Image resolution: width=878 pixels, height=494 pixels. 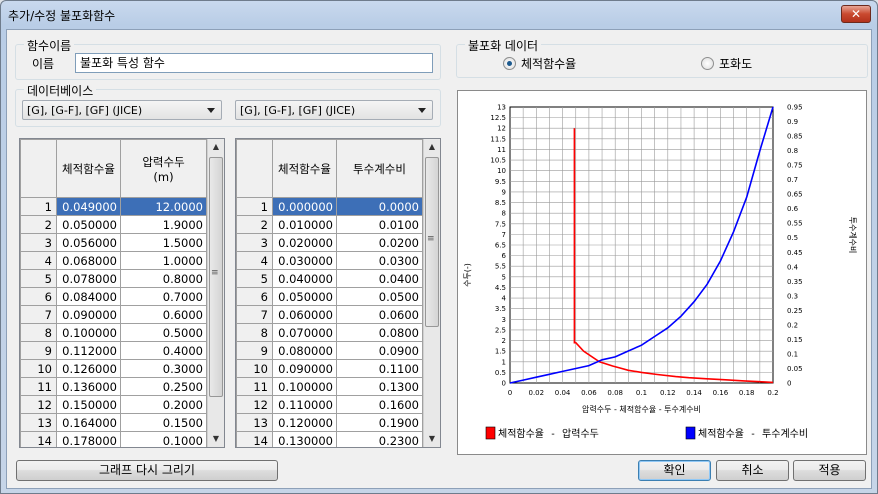 What do you see at coordinates (88, 404) in the screenshot?
I see `cell-volumetric: 0.150000` at bounding box center [88, 404].